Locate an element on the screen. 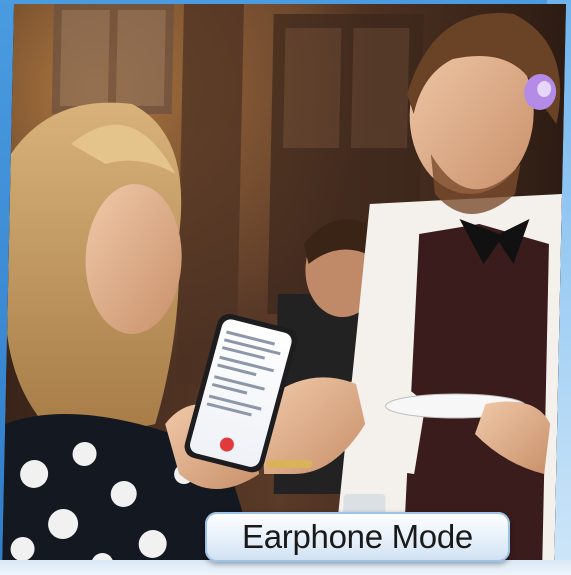 Image resolution: width=571 pixels, height=575 pixels. bottom-bar is located at coordinates (285, 567).